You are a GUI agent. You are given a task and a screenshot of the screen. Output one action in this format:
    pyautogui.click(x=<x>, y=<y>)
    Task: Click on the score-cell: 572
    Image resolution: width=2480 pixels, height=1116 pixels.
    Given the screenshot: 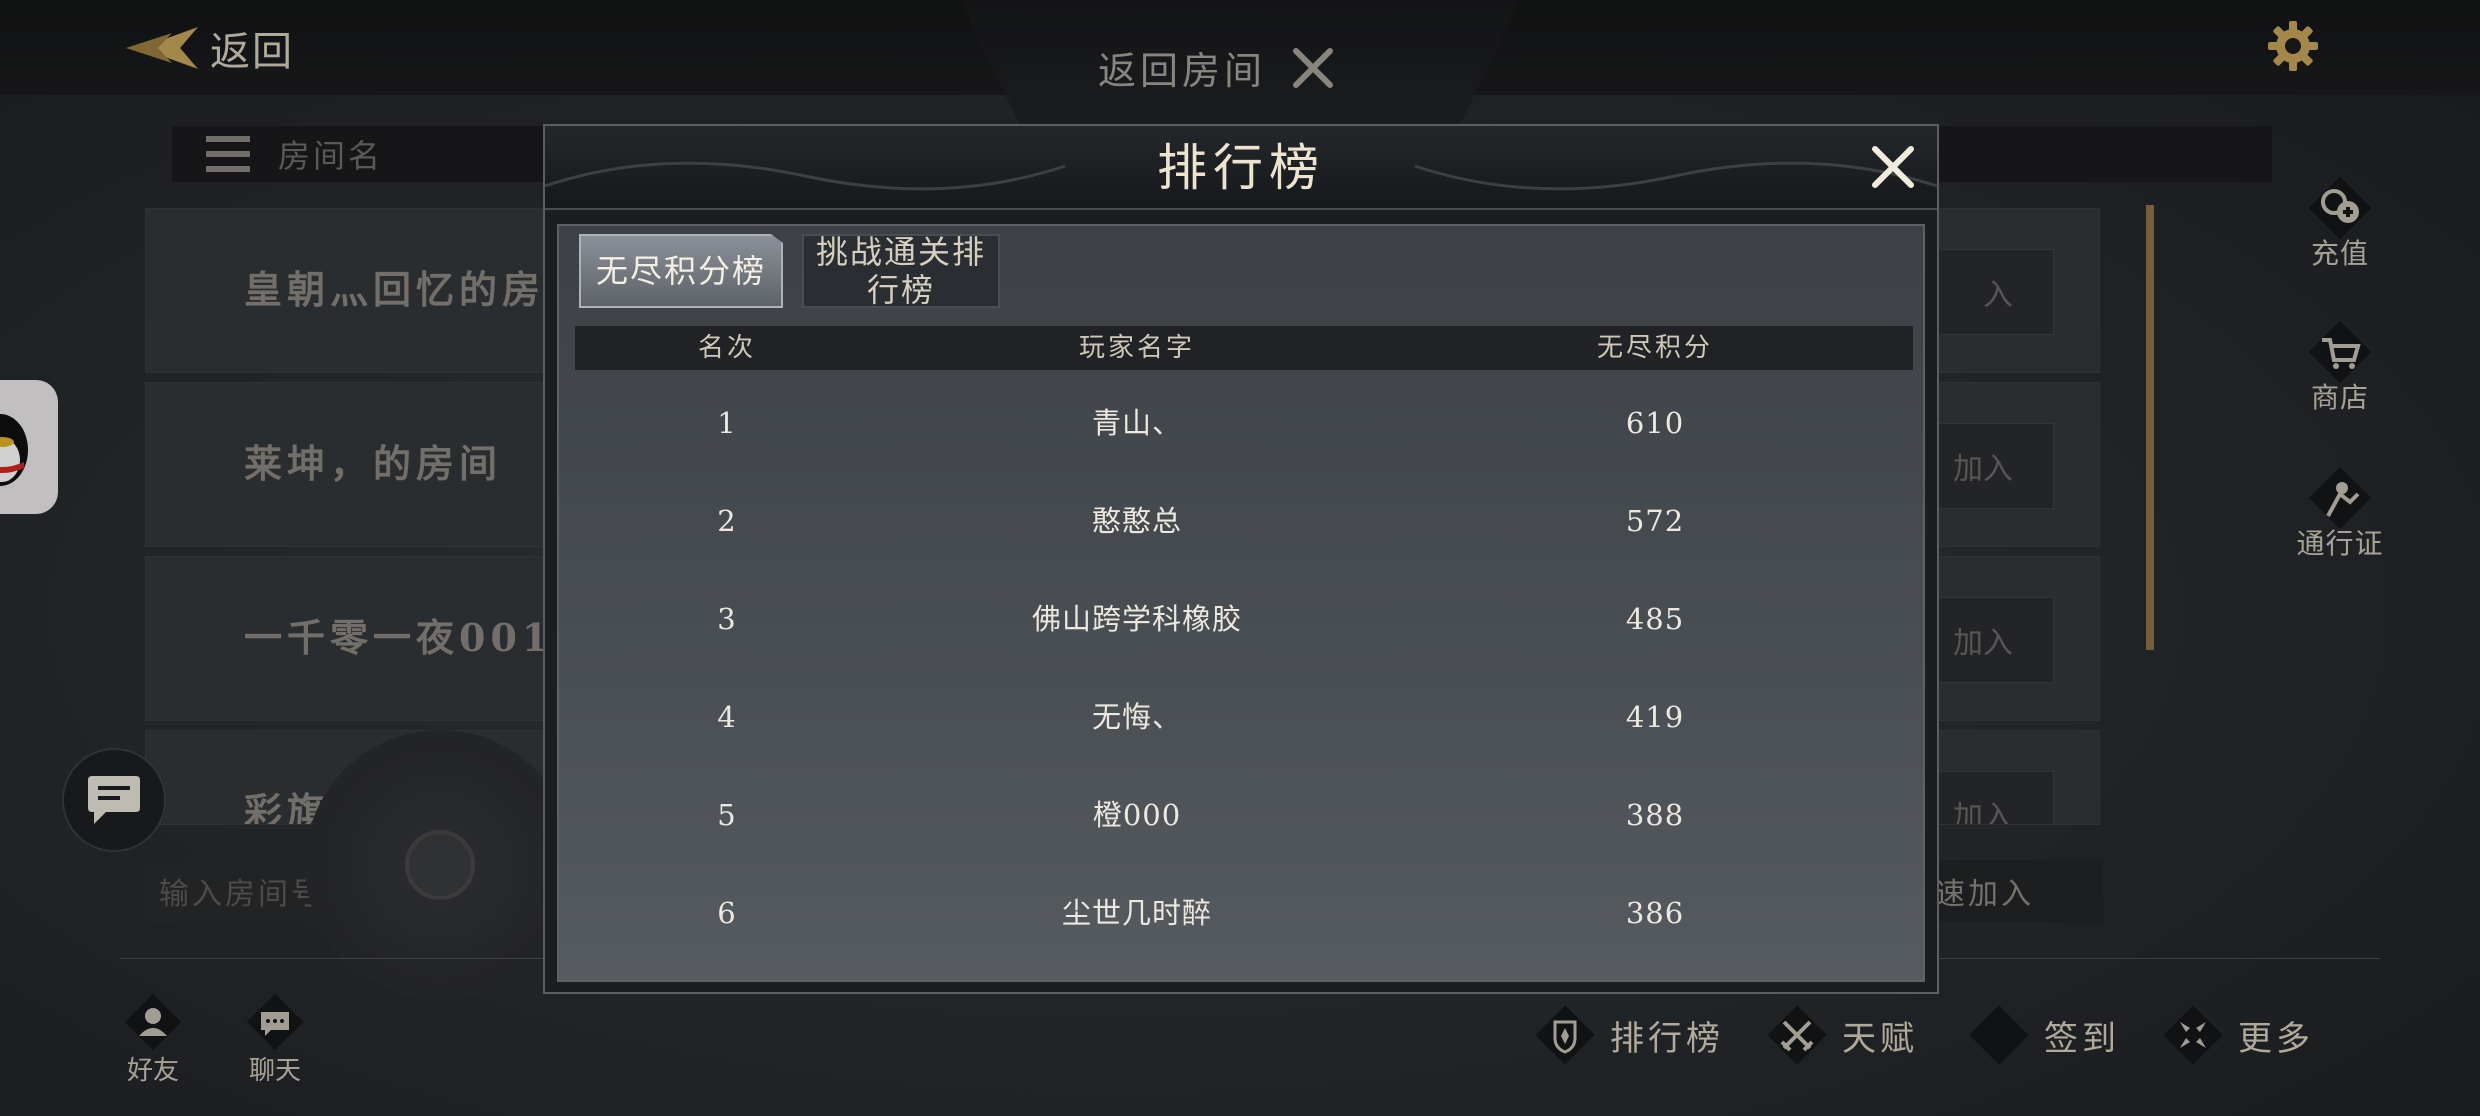 What is the action you would take?
    pyautogui.click(x=1655, y=521)
    